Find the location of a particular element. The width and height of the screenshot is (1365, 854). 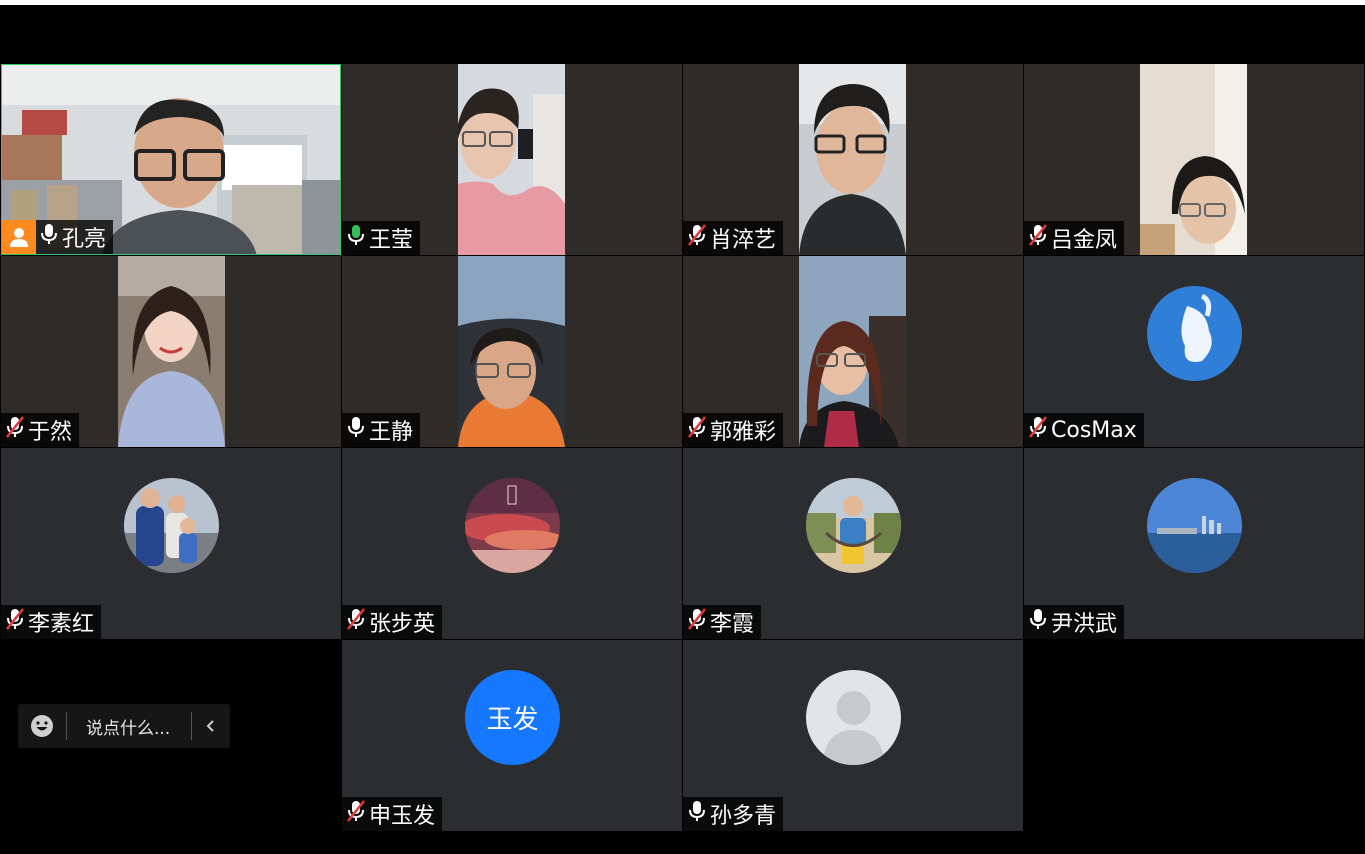

video-tile: 孔亮 is located at coordinates (171, 159).